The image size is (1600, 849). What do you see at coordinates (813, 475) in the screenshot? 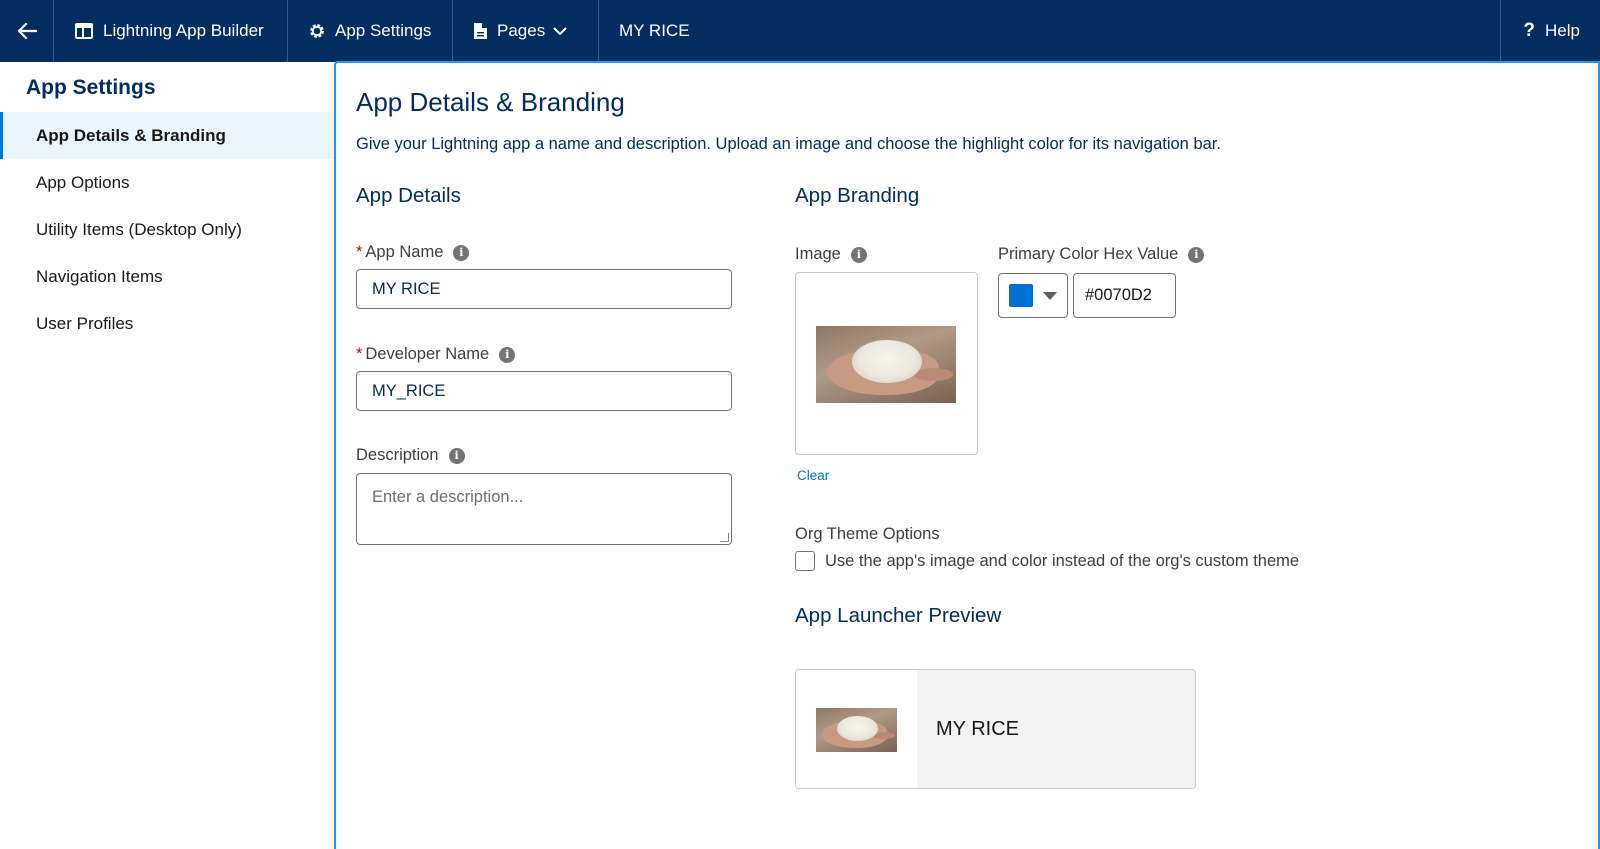
I see `clear-image-link: Clear` at bounding box center [813, 475].